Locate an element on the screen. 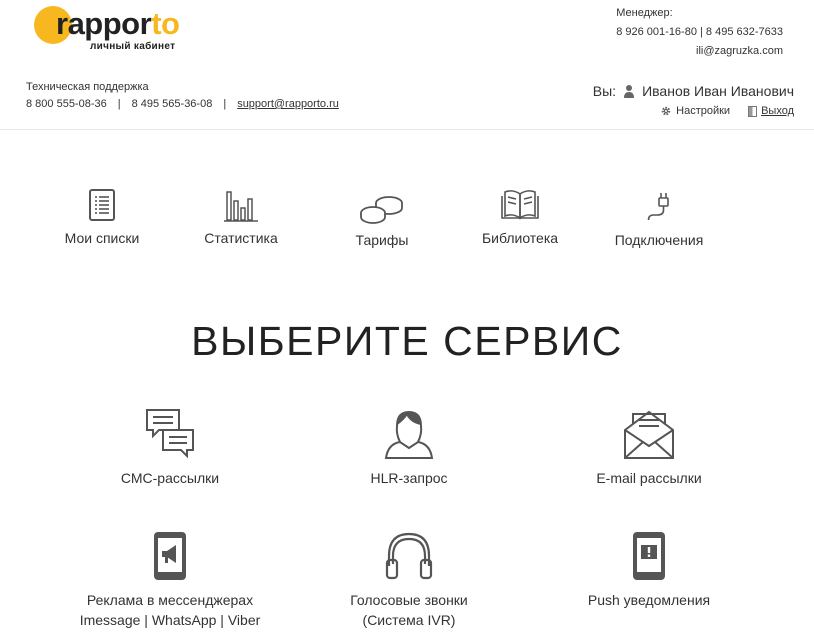 This screenshot has height=641, width=814. logout-icon is located at coordinates (753, 111).